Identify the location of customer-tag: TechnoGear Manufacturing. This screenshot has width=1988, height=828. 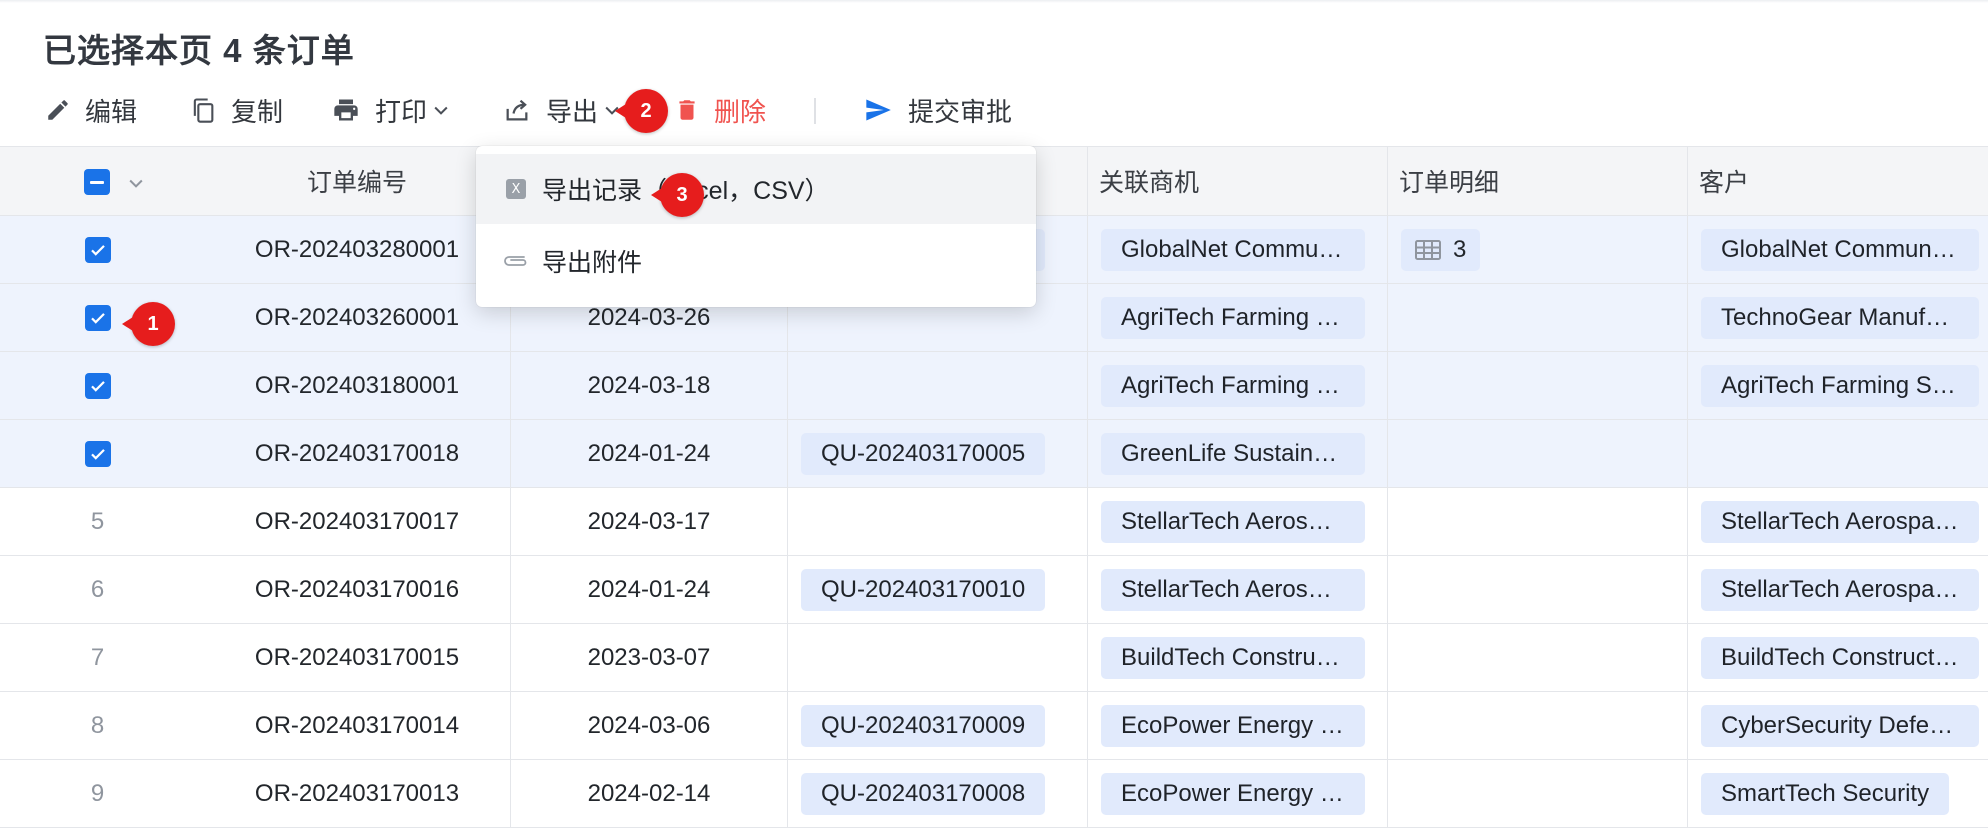
(1840, 317).